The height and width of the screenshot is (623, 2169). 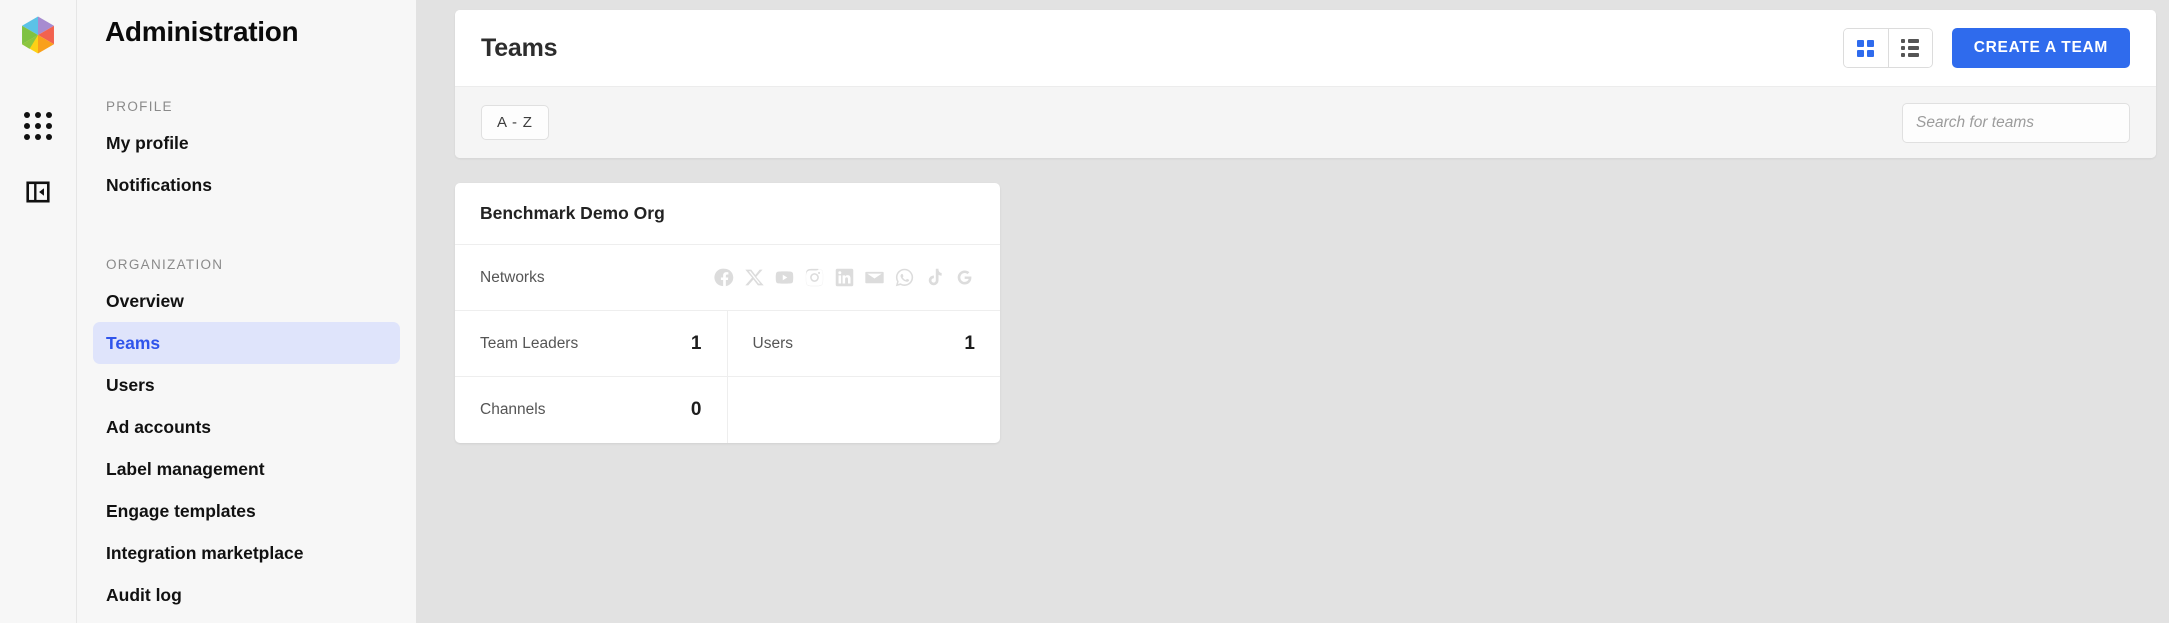 What do you see at coordinates (38, 311) in the screenshot?
I see `left-icon-rail` at bounding box center [38, 311].